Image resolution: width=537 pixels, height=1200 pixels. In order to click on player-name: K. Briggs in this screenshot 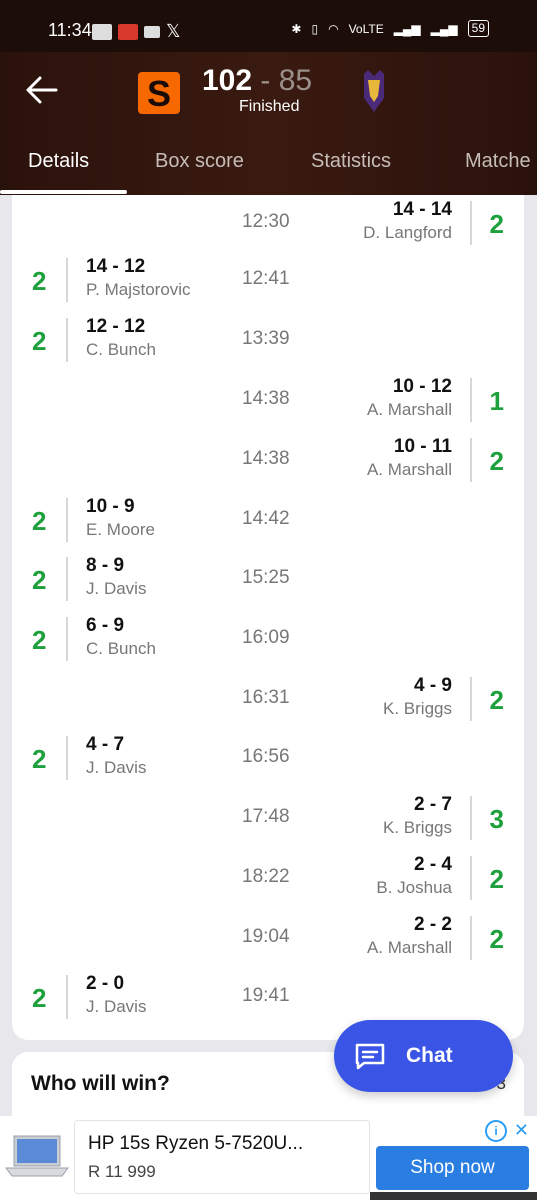, I will do `click(417, 827)`.